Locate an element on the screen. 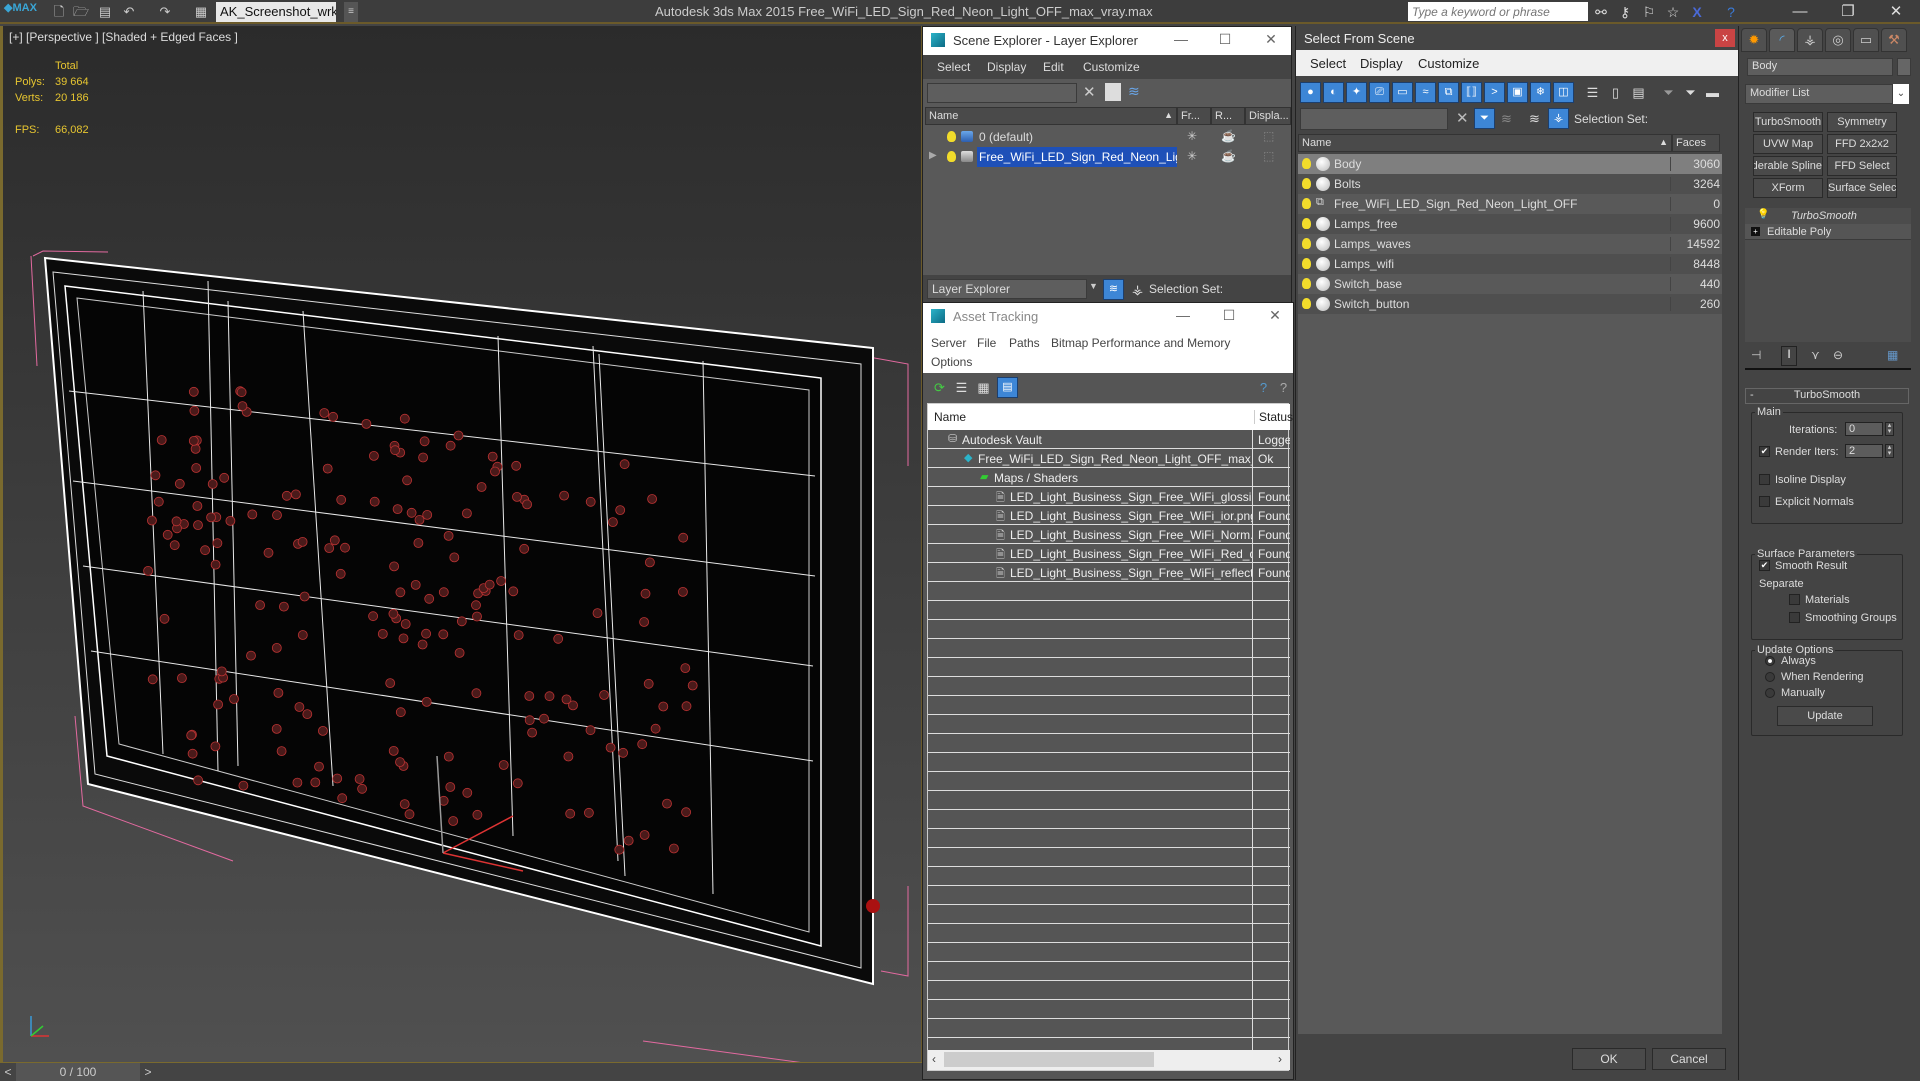  asset-tracking-titlebar: Asset Tracking — ☐ ✕ is located at coordinates (1108, 318).